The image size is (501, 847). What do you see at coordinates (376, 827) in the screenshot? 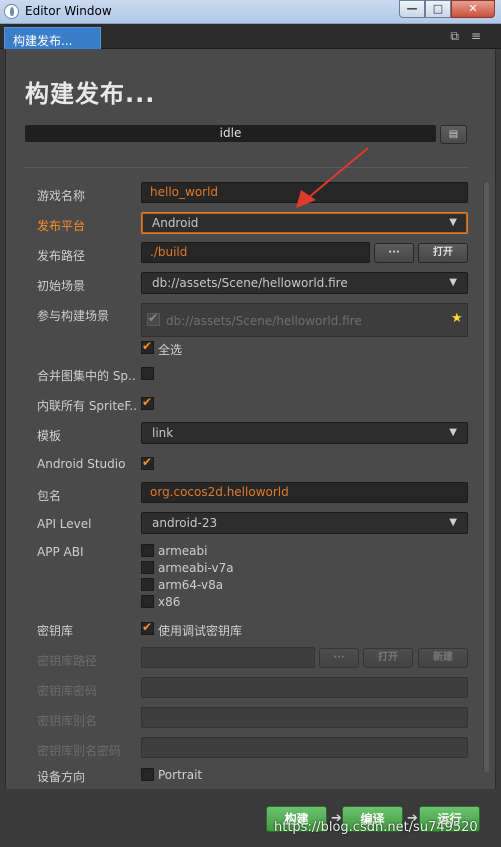
I see `watermark: https://blog.csdn.net/su749520` at bounding box center [376, 827].